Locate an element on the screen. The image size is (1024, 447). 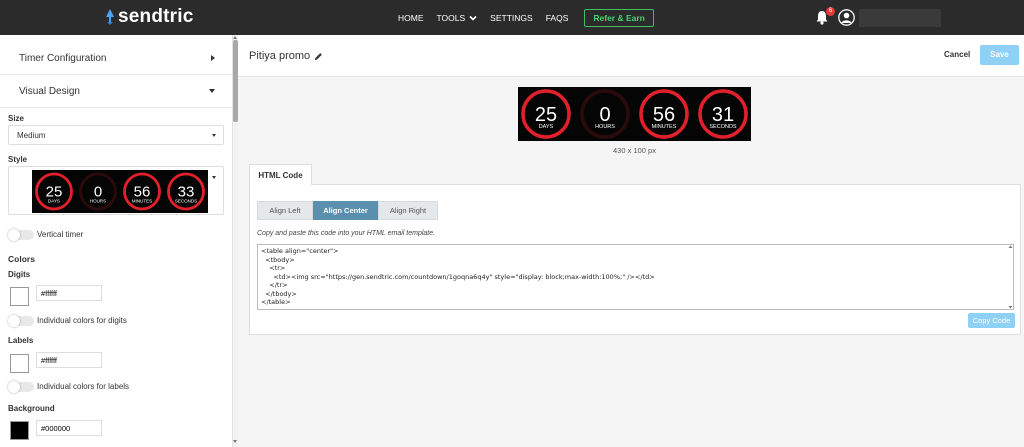
cancel-button: Cancel is located at coordinates (957, 54).